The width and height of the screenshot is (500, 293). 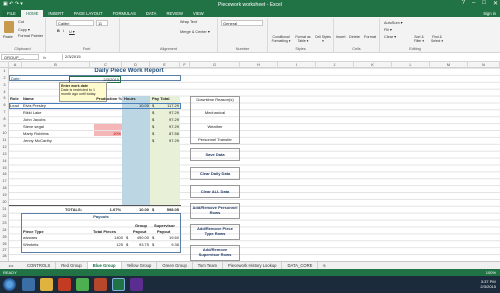 I want to click on powerpoint-icon, so click(x=100, y=284).